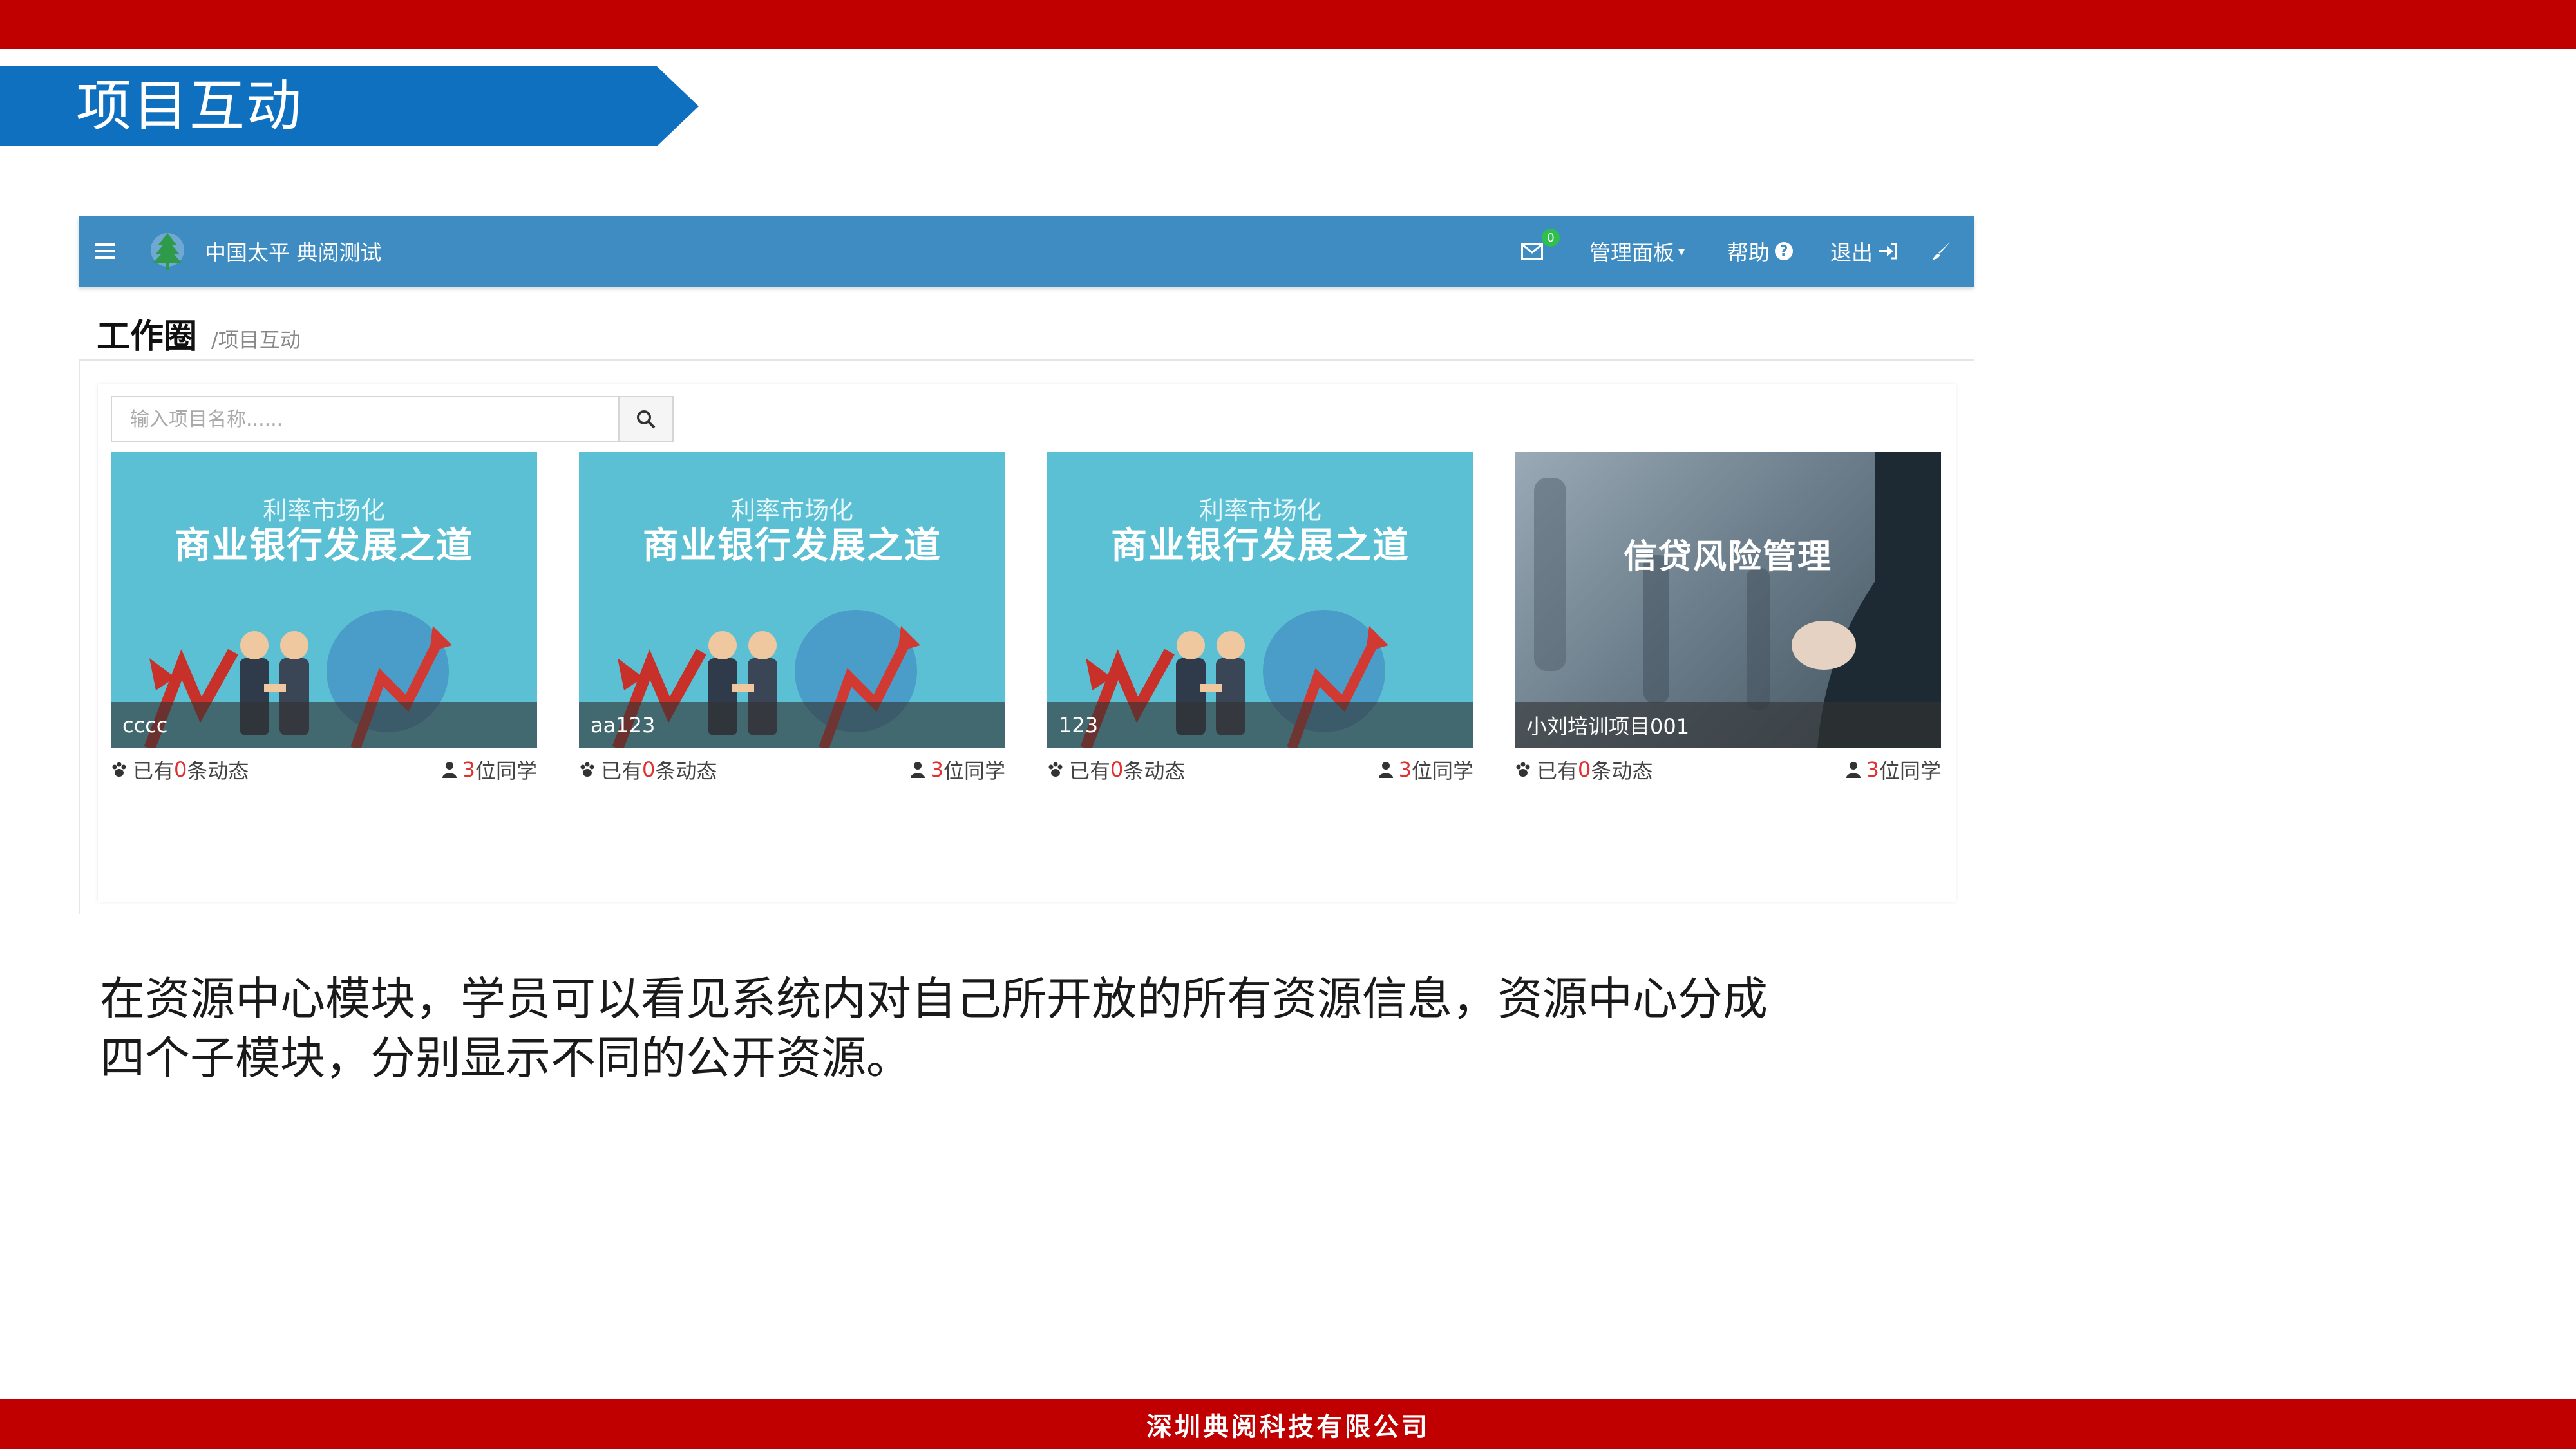  Describe the element at coordinates (293, 251) in the screenshot. I see `brand-name: 中国太平 典阅测试` at that location.